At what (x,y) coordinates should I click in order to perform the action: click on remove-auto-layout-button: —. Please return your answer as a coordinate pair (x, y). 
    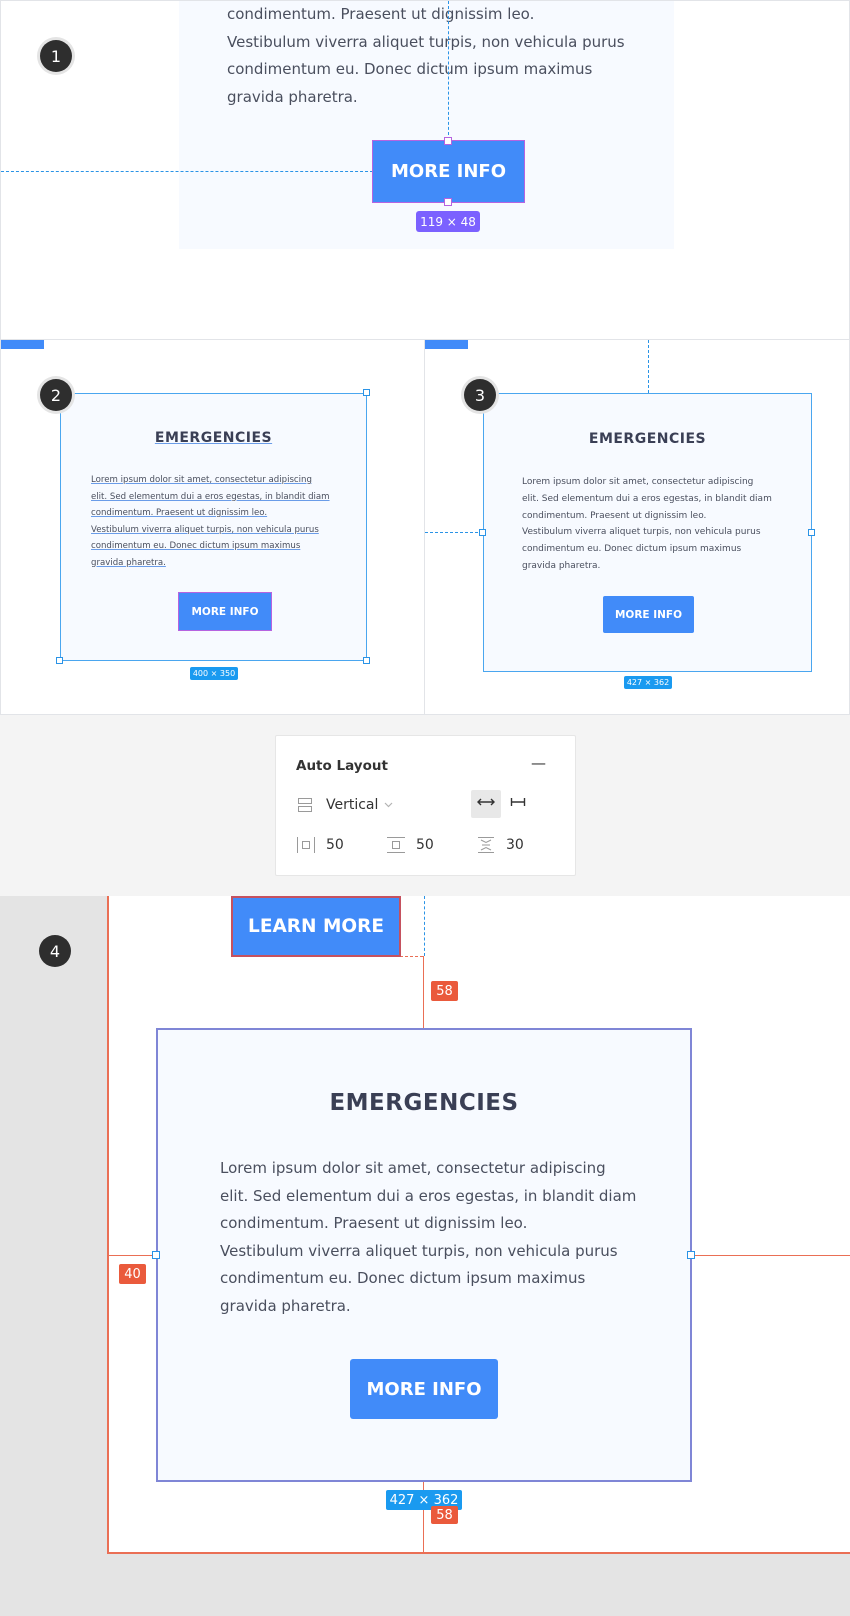
    Looking at the image, I should click on (538, 763).